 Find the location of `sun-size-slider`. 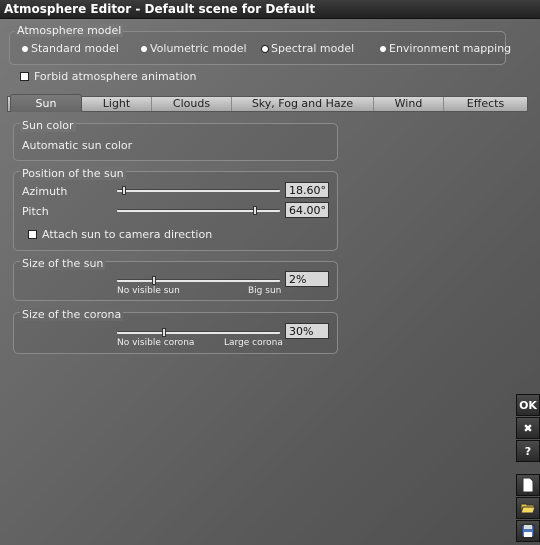

sun-size-slider is located at coordinates (198, 280).